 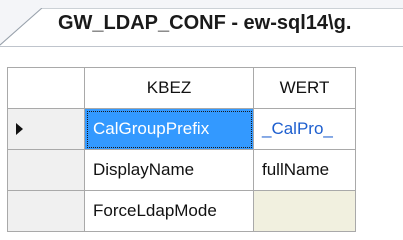 I want to click on column-header-label: WERT, so click(x=304, y=87).